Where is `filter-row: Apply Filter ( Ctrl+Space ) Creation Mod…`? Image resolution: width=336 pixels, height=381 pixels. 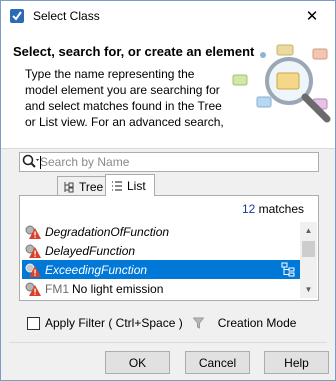 filter-row: Apply Filter ( Ctrl+Space ) Creation Mod… is located at coordinates (172, 323).